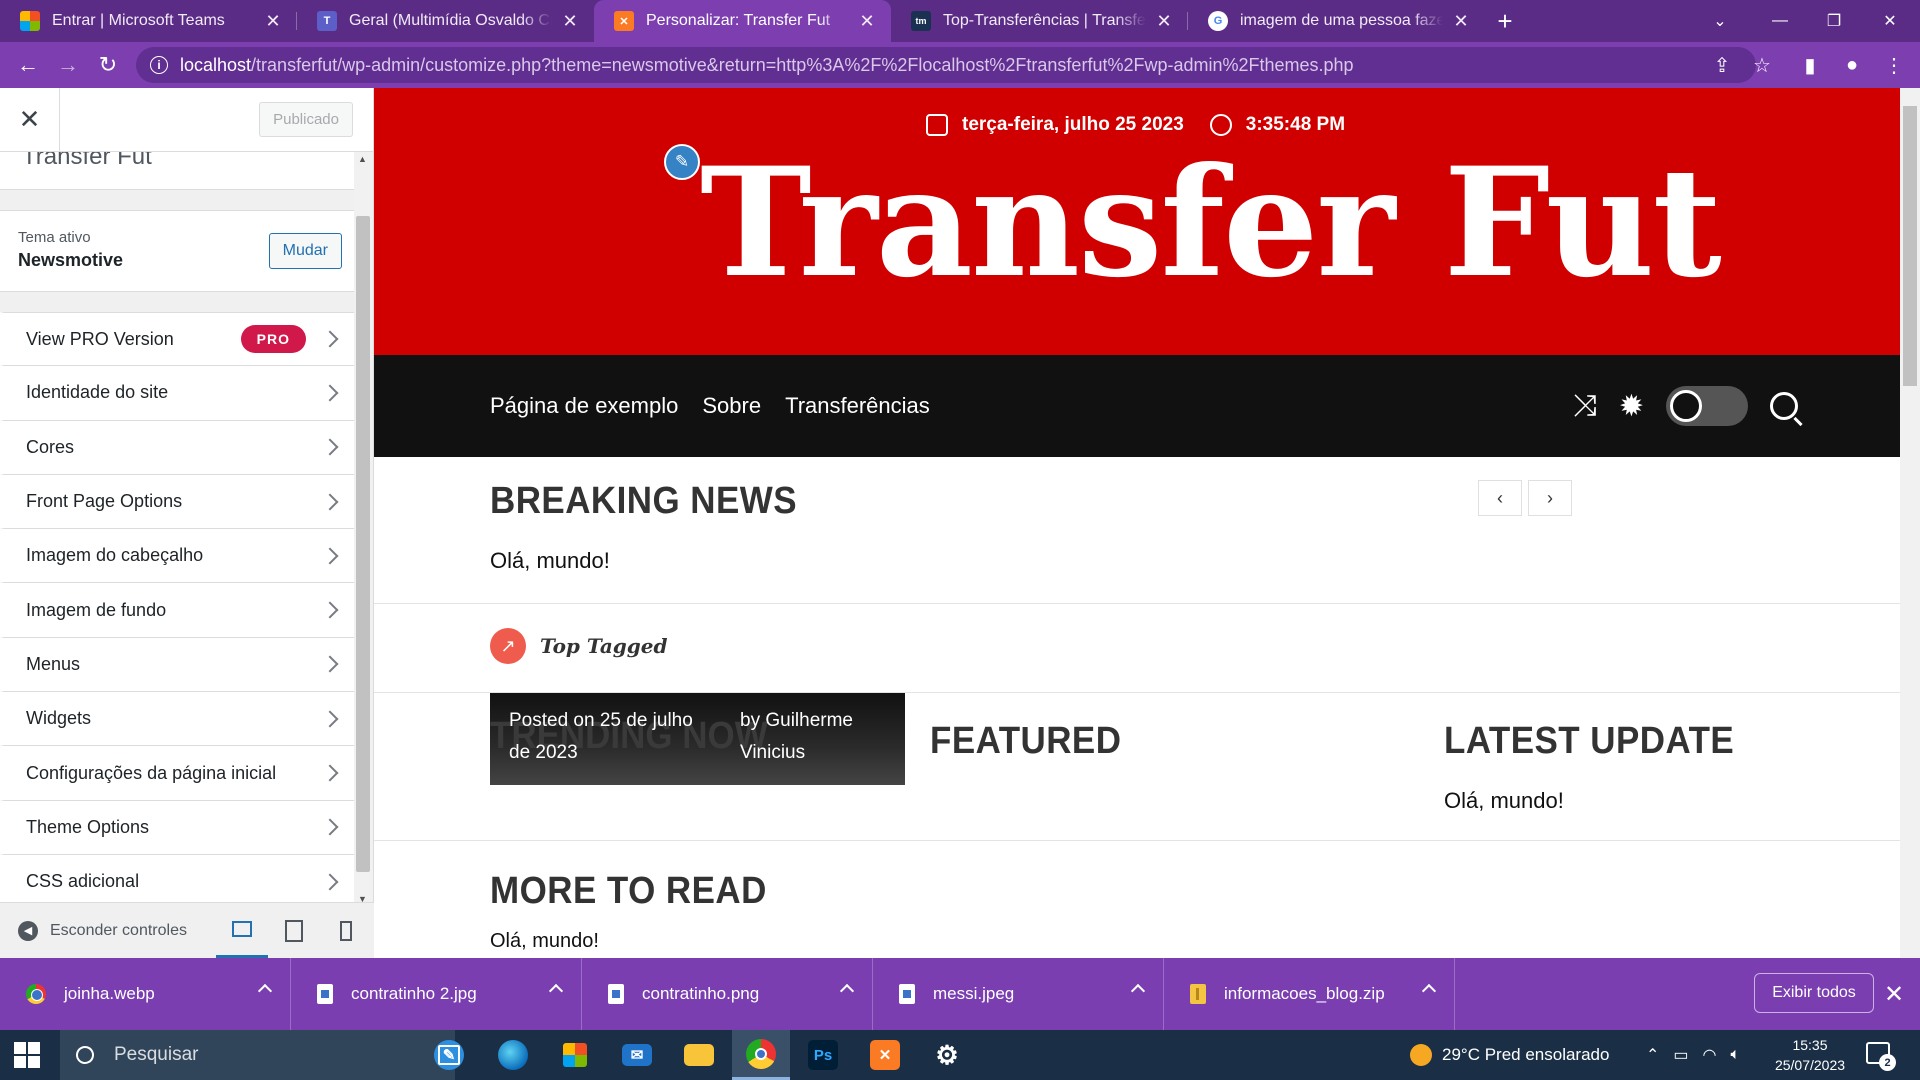 This screenshot has width=1920, height=1080. I want to click on browser-tab: tm Top-Transferências | Transfermark ✕, so click(1039, 21).